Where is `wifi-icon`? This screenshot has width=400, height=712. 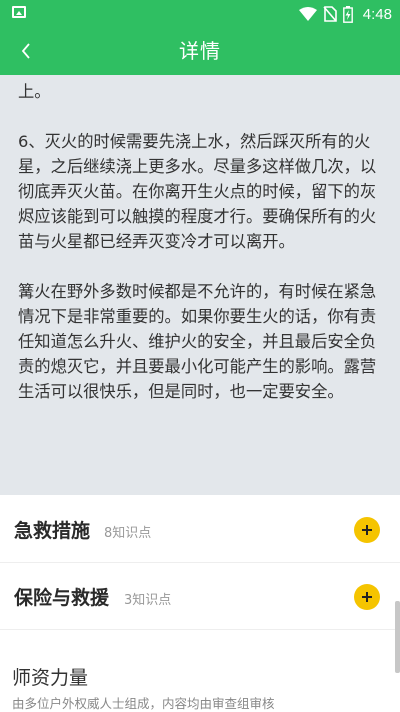
wifi-icon is located at coordinates (307, 14).